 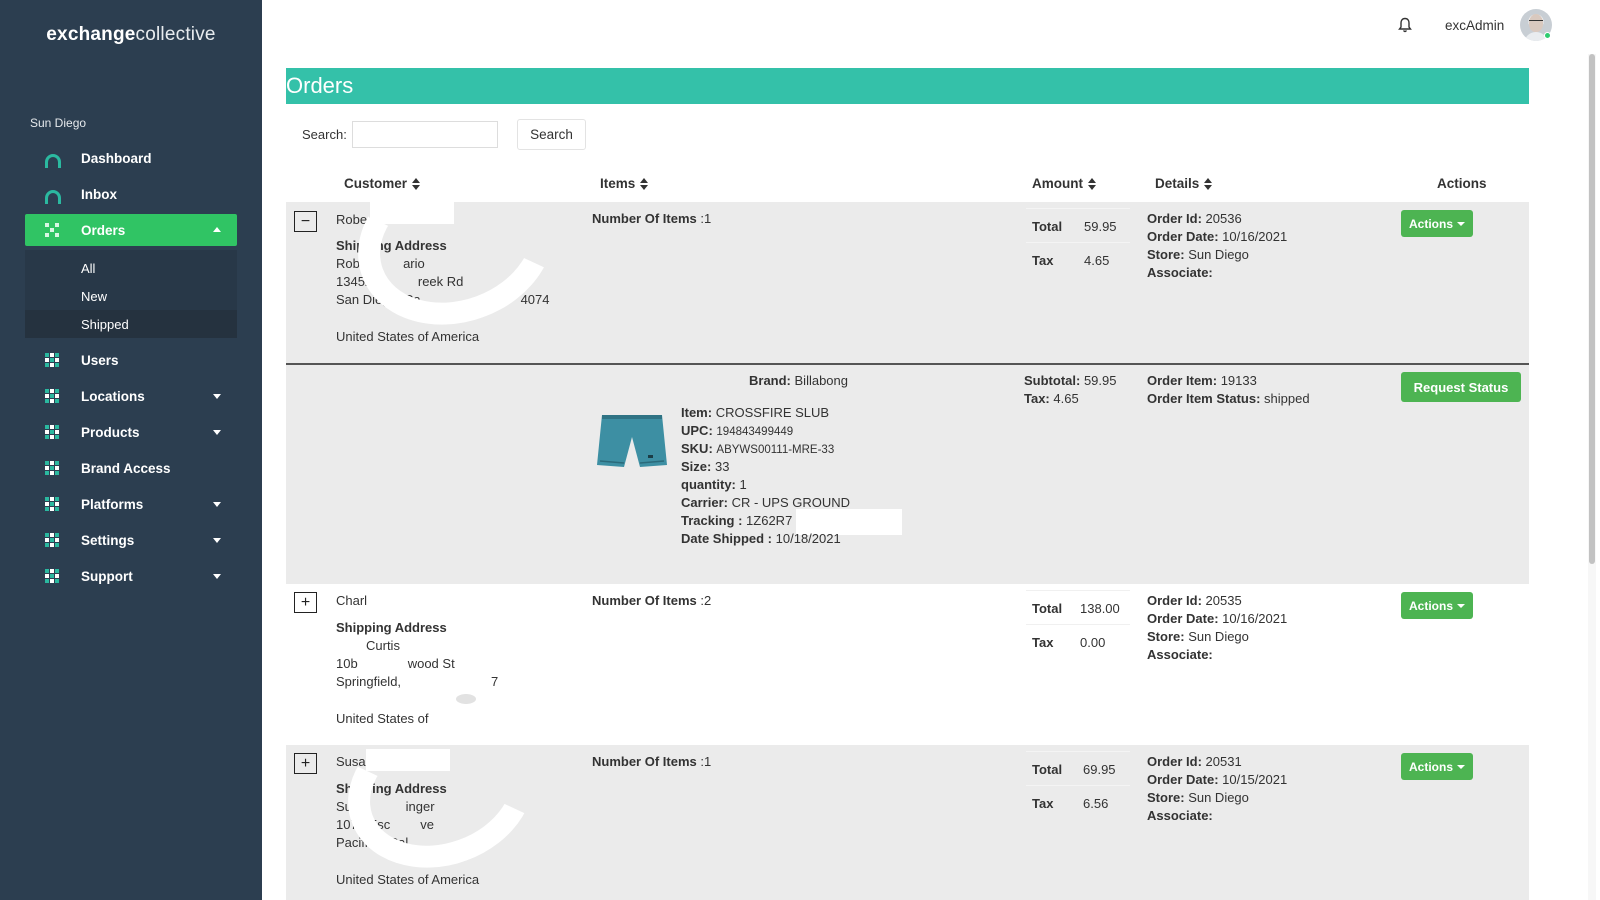 What do you see at coordinates (907, 86) in the screenshot?
I see `page-title: Orders` at bounding box center [907, 86].